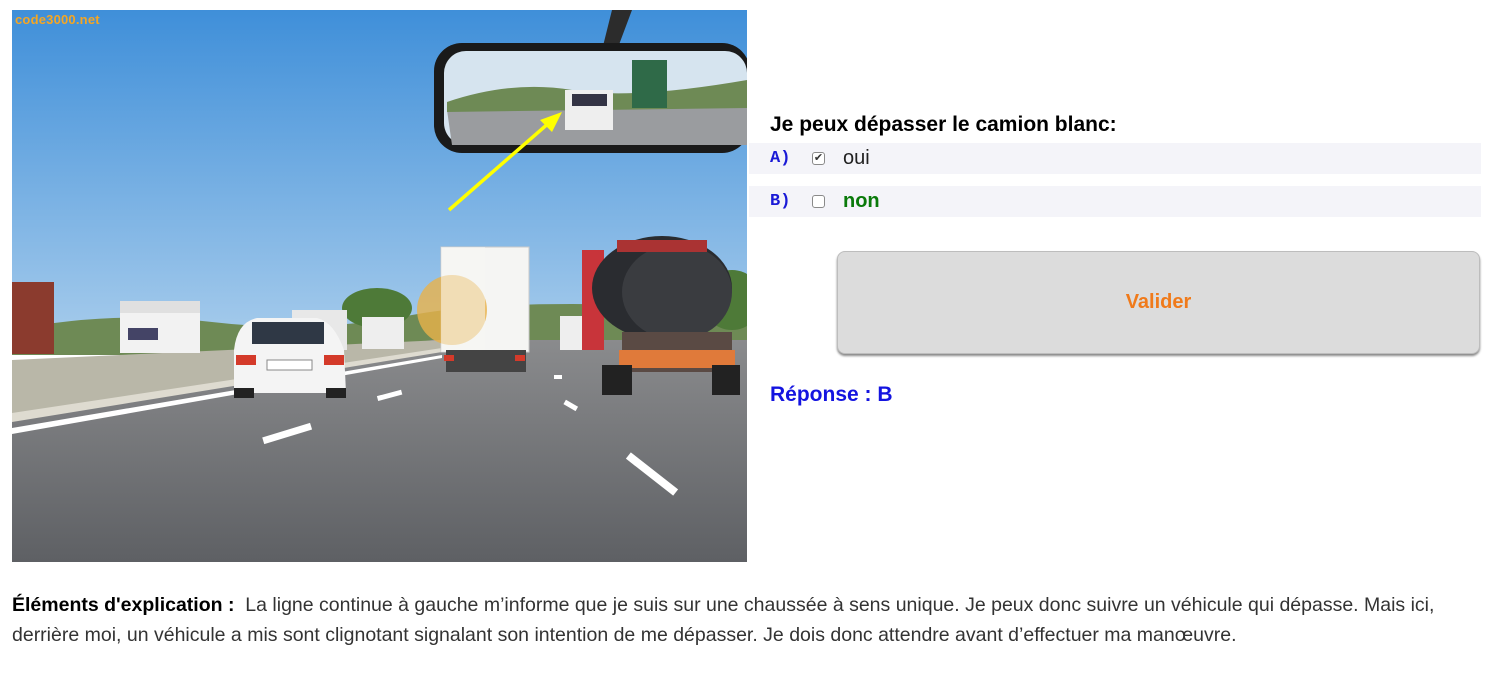  I want to click on answer-letter-a: A), so click(780, 158).